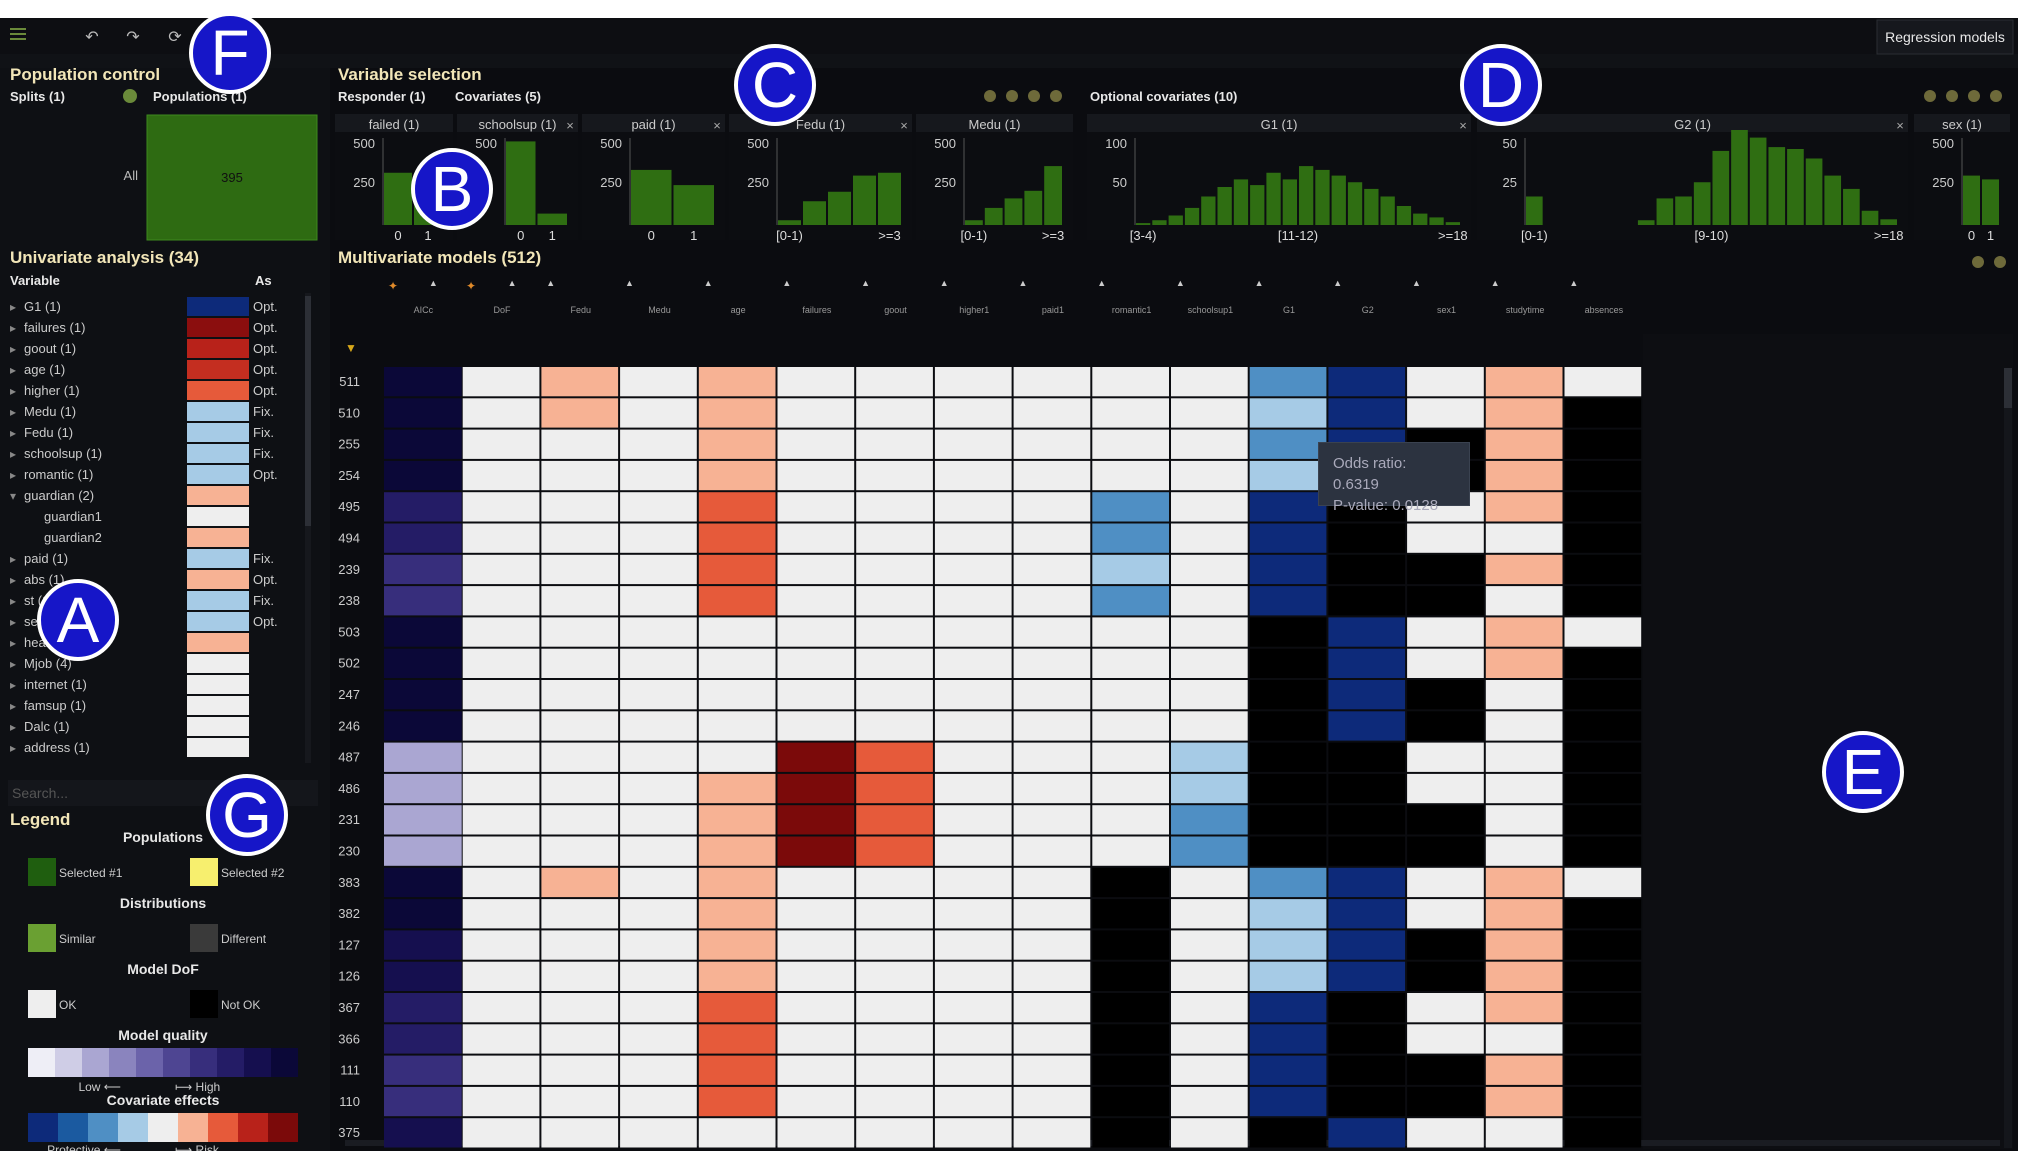 This screenshot has width=2018, height=1151. What do you see at coordinates (817, 310) in the screenshot?
I see `column-header-label: failures` at bounding box center [817, 310].